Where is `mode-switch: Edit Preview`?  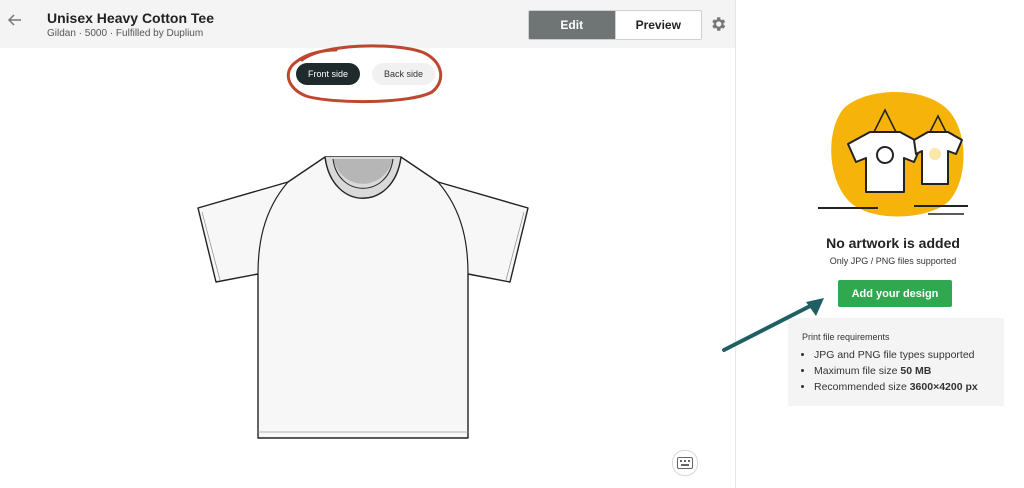
mode-switch: Edit Preview is located at coordinates (615, 25).